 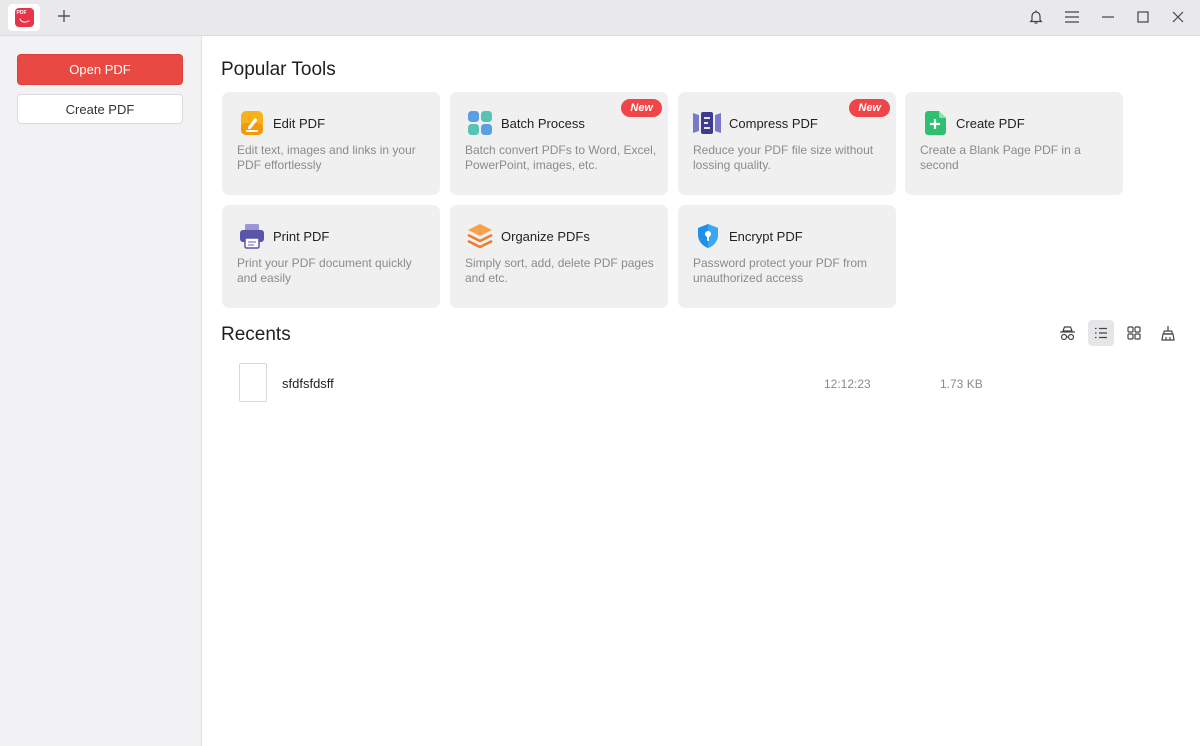 What do you see at coordinates (766, 236) in the screenshot?
I see `tool-name: Encrypt PDF` at bounding box center [766, 236].